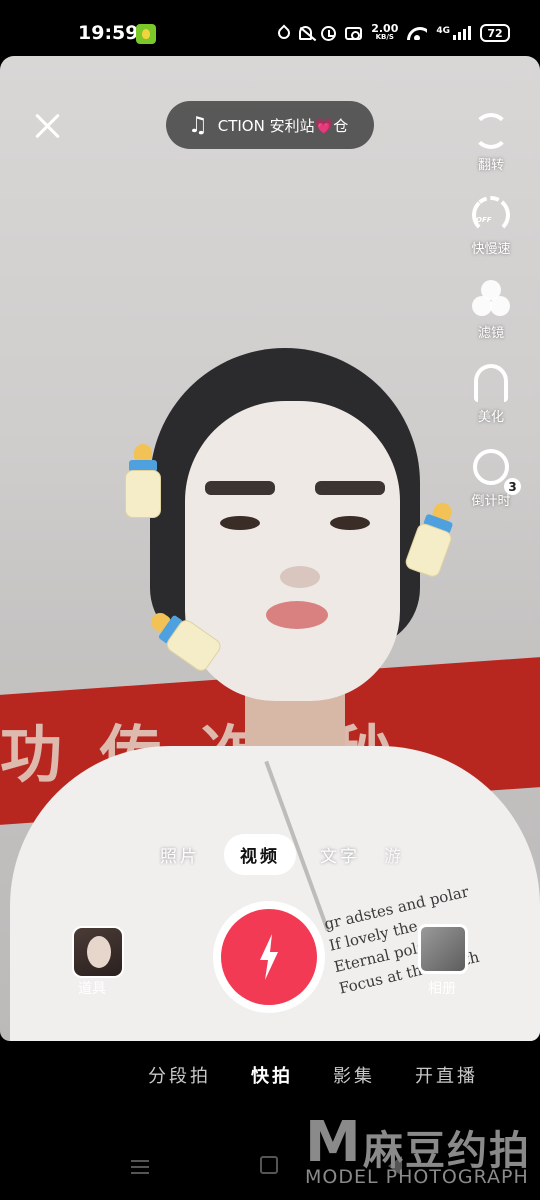 Image resolution: width=540 pixels, height=1200 pixels. What do you see at coordinates (491, 383) in the screenshot?
I see `beauty-icon` at bounding box center [491, 383].